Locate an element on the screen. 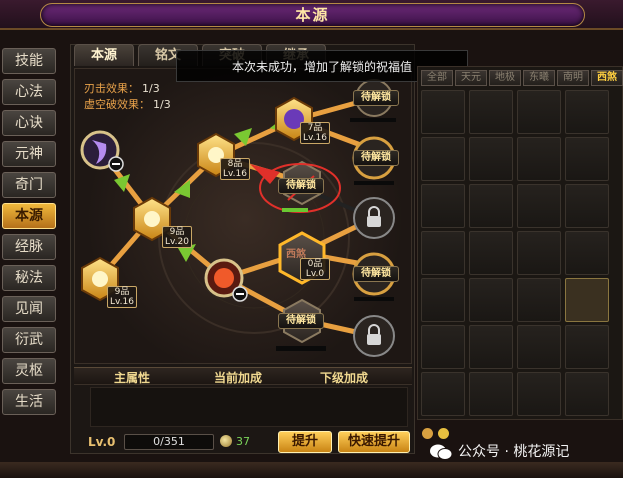 This screenshot has height=478, width=623. menu-item-mifa: 秘法 is located at coordinates (29, 278).